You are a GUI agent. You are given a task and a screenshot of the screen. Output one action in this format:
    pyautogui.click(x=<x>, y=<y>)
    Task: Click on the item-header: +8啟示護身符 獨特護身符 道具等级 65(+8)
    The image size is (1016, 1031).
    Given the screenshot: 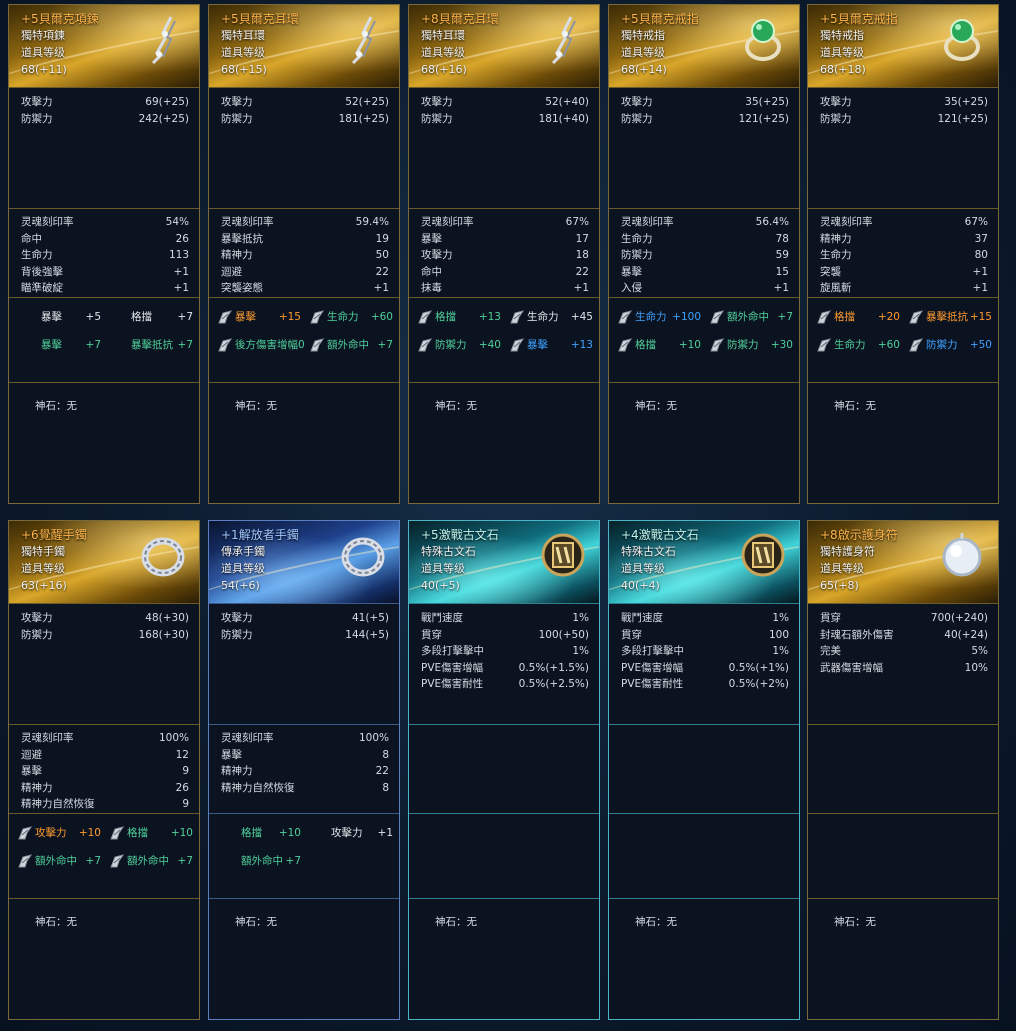 What is the action you would take?
    pyautogui.click(x=903, y=562)
    